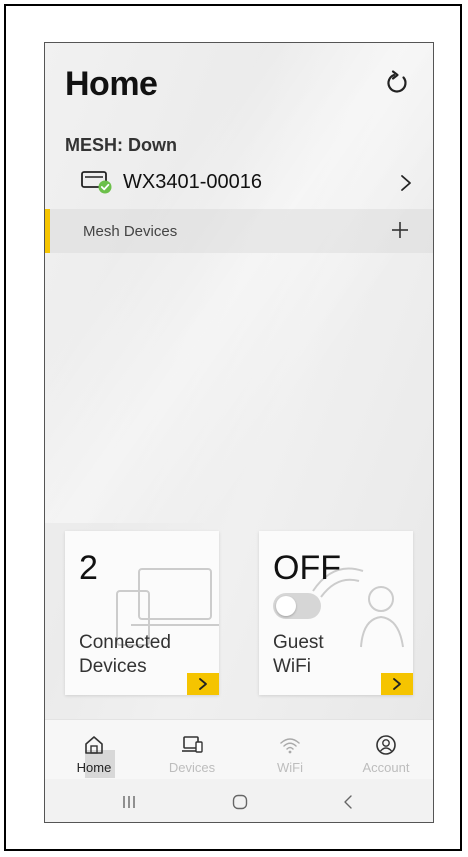  What do you see at coordinates (297, 606) in the screenshot?
I see `guest-wifi-toggle` at bounding box center [297, 606].